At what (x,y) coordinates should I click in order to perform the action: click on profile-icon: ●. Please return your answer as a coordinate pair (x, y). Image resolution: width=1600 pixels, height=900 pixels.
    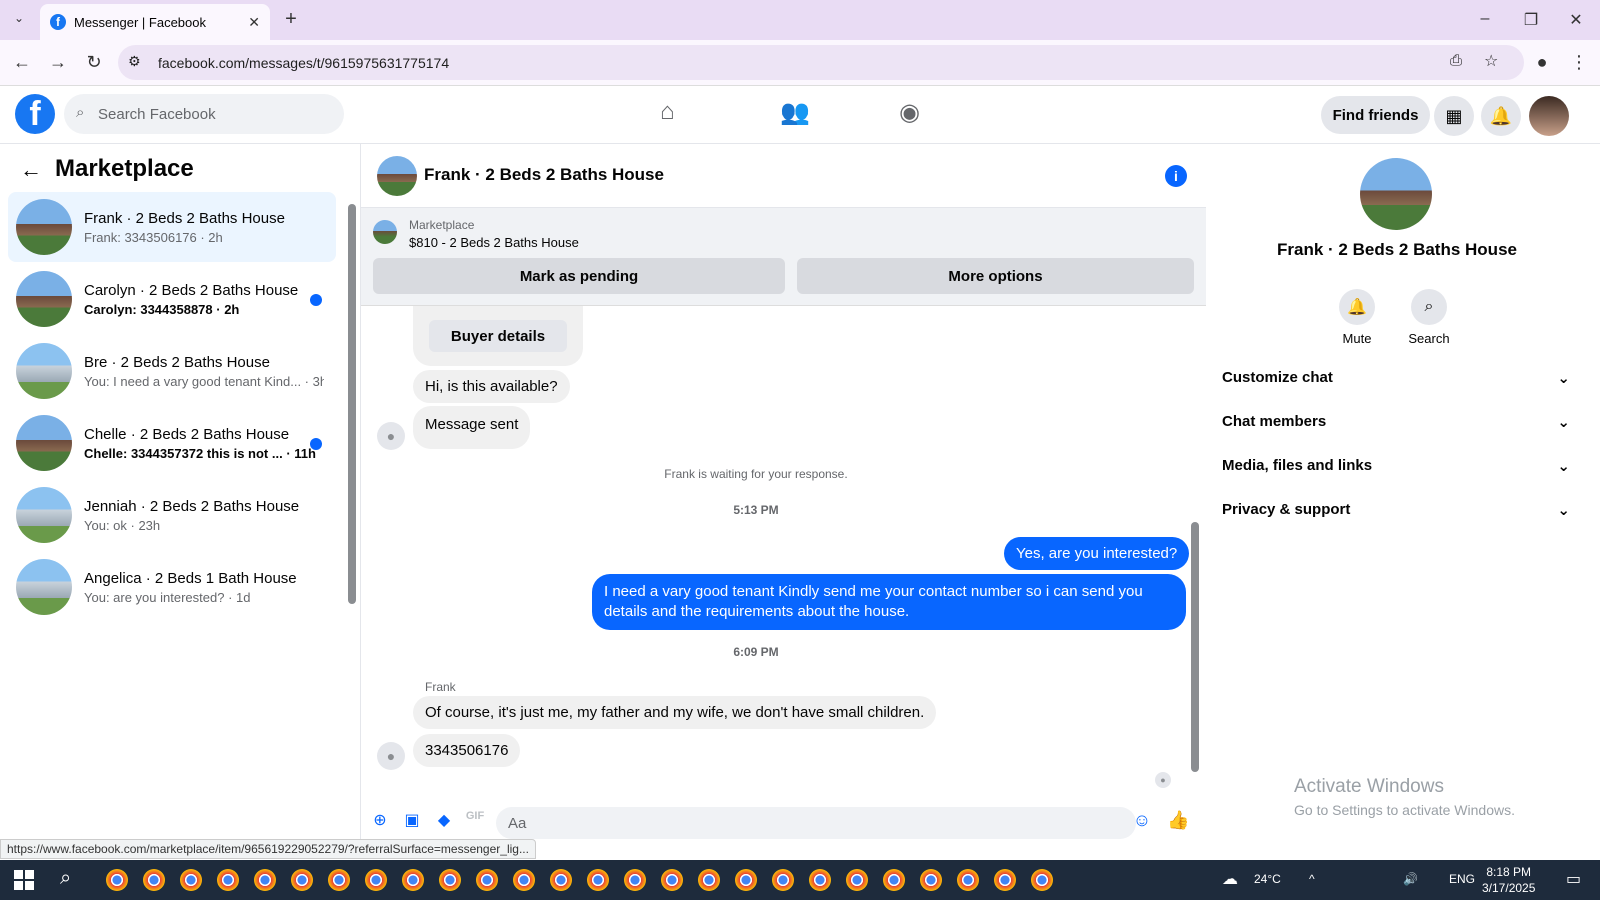
    Looking at the image, I should click on (1542, 62).